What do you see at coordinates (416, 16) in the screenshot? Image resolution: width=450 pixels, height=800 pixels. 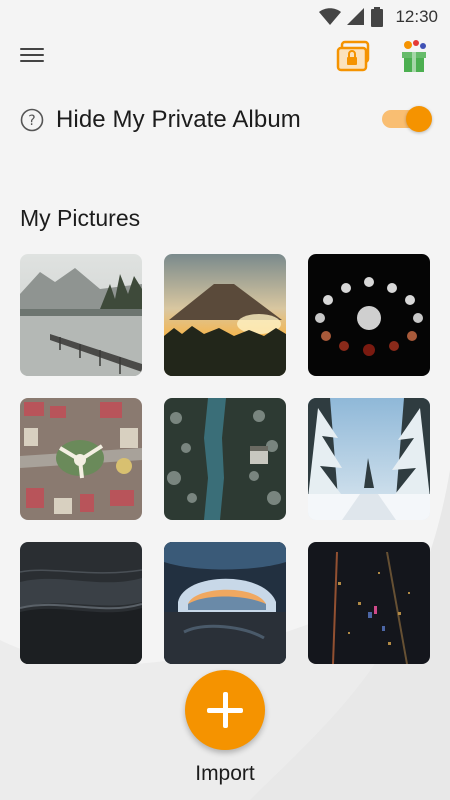 I see `status-time: 12:30` at bounding box center [416, 16].